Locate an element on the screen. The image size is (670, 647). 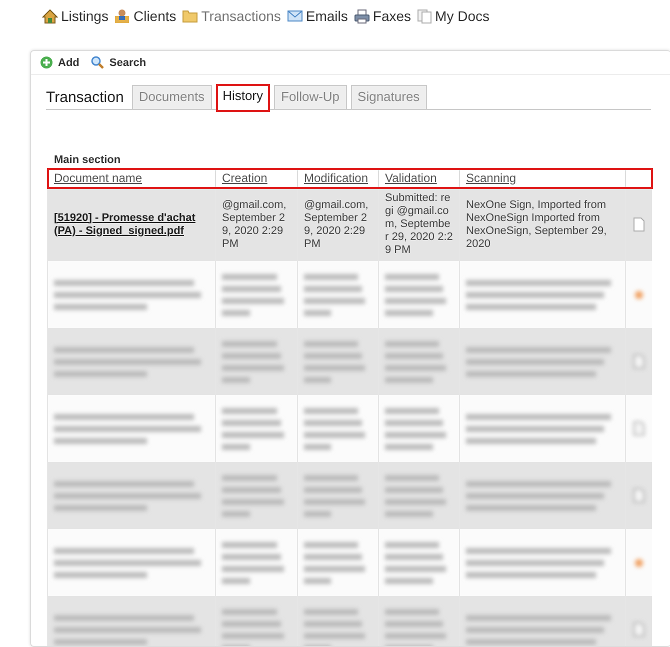
house-icon is located at coordinates (50, 16).